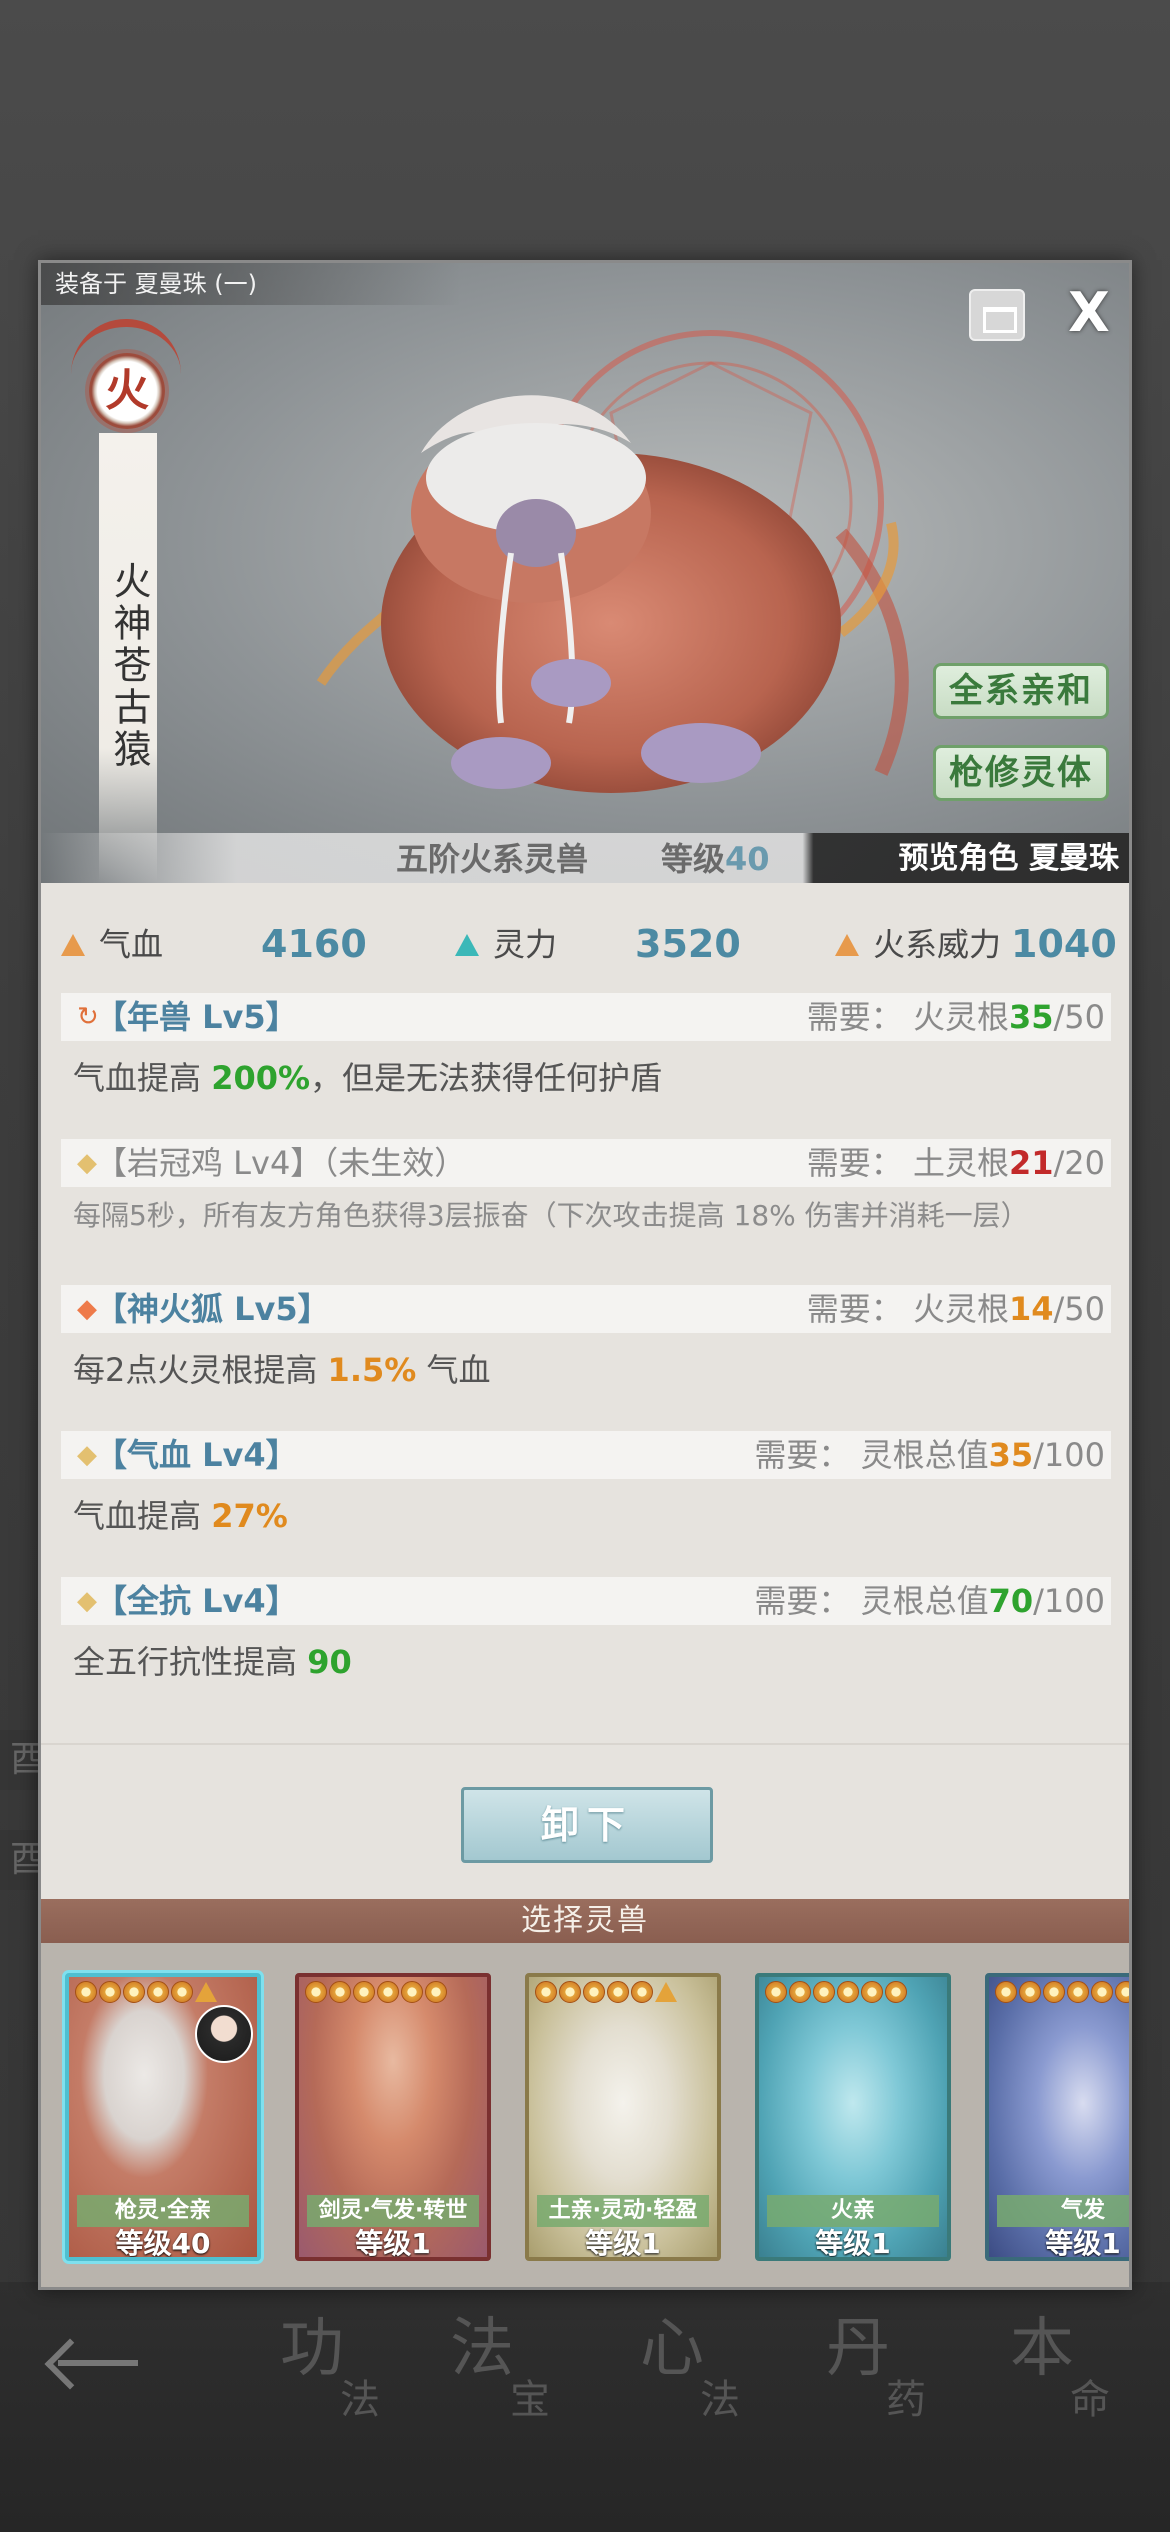  What do you see at coordinates (1057, 2117) in the screenshot?
I see `beast-card: 气发 等级1` at bounding box center [1057, 2117].